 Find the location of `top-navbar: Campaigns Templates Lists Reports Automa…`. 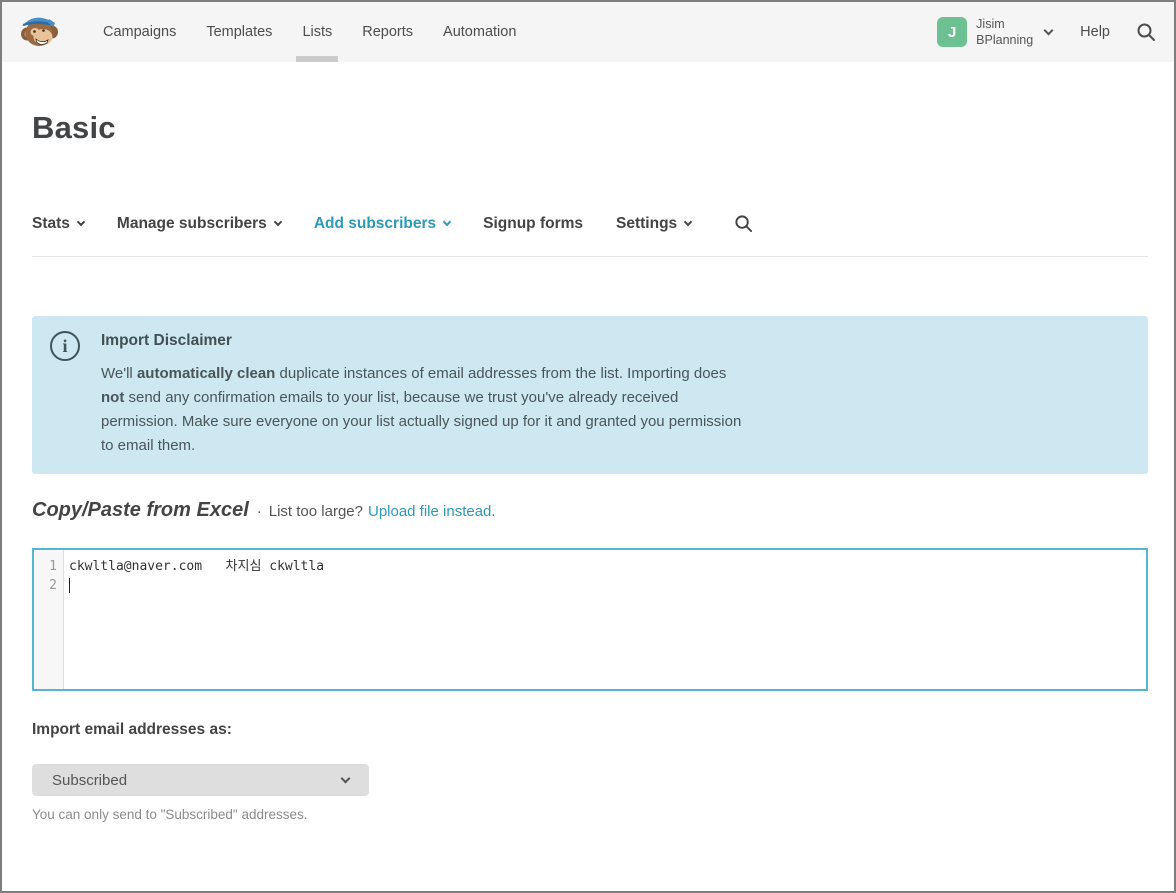

top-navbar: Campaigns Templates Lists Reports Automa… is located at coordinates (588, 32).